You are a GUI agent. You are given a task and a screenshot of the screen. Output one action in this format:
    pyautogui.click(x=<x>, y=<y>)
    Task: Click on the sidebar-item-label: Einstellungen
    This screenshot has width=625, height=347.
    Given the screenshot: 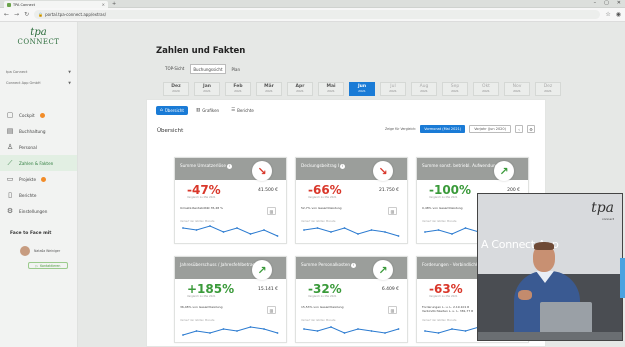 What is the action you would take?
    pyautogui.click(x=33, y=211)
    